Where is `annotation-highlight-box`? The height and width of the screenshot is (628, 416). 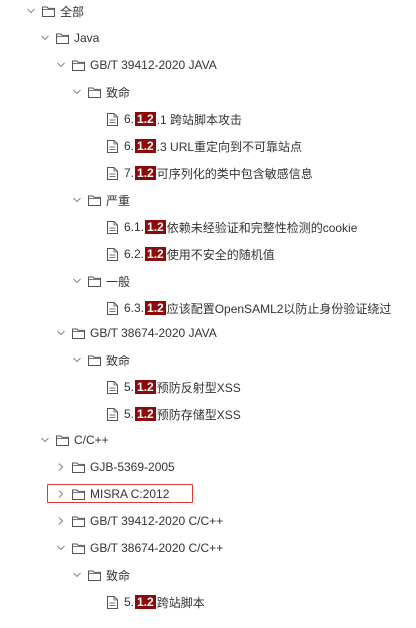 annotation-highlight-box is located at coordinates (120, 493).